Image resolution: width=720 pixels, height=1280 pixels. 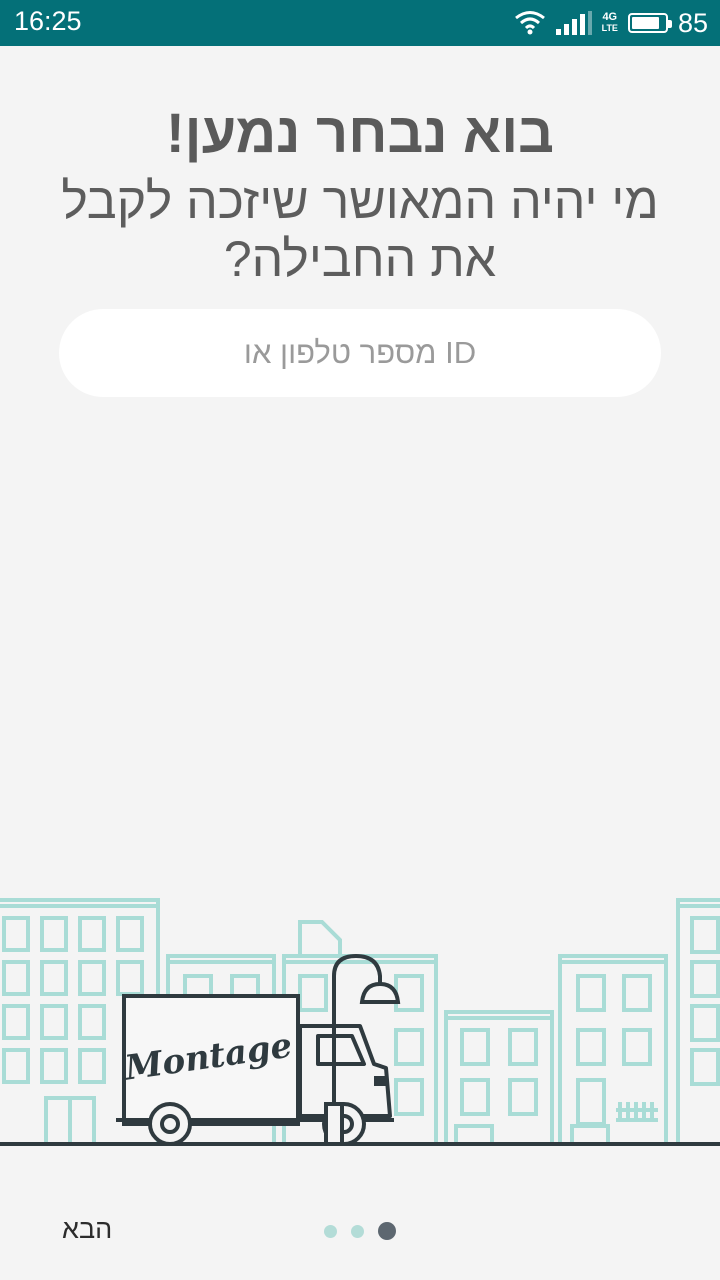 I want to click on battery-icon, so click(x=649, y=23).